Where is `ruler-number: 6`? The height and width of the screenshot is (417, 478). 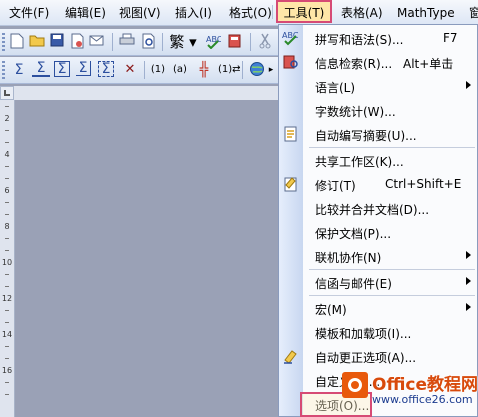 ruler-number: 6 is located at coordinates (7, 190).